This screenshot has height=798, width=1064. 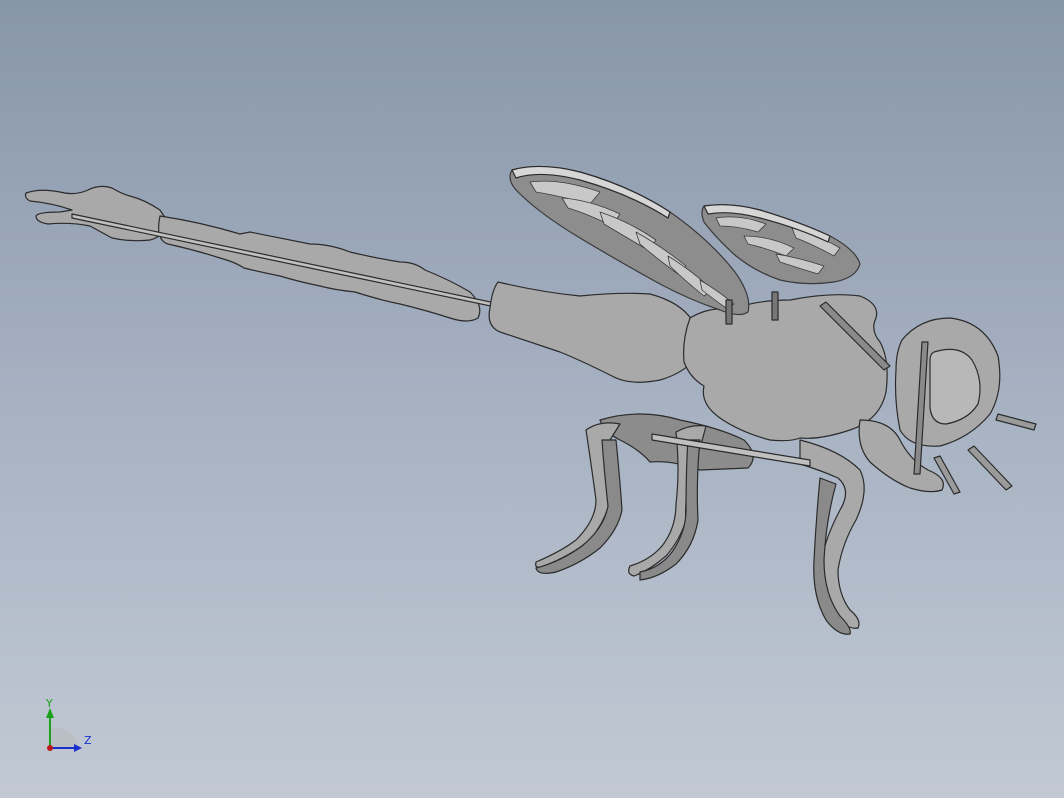 I want to click on rear-leg, so click(x=832, y=534).